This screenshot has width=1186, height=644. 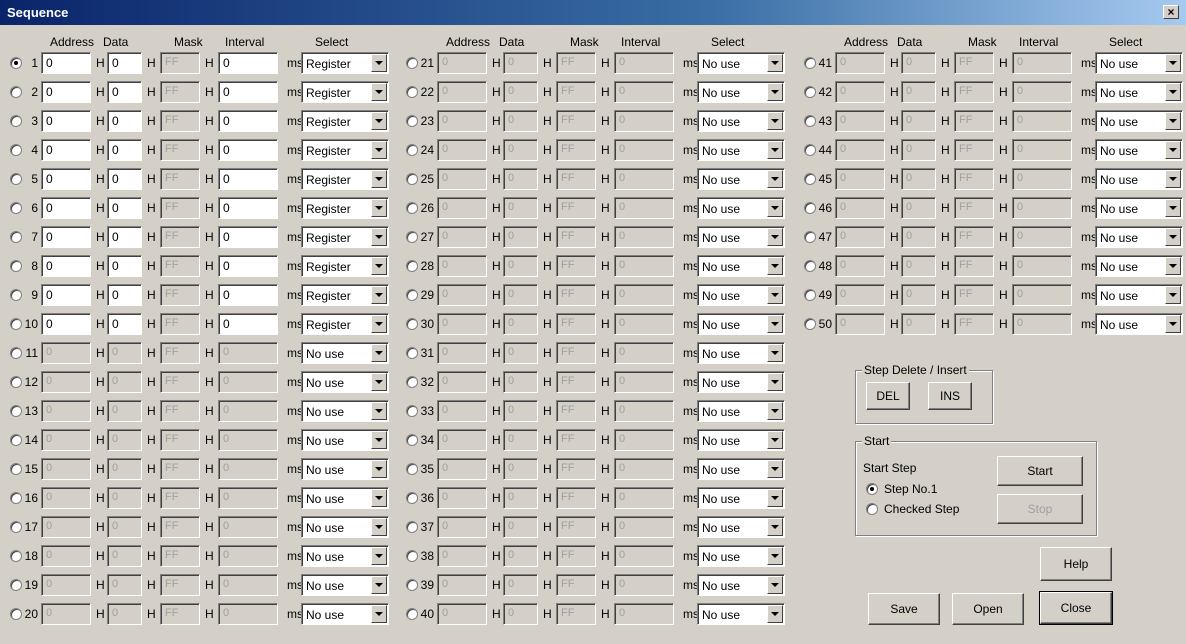 I want to click on title-bar: Sequence ×, so click(x=593, y=12).